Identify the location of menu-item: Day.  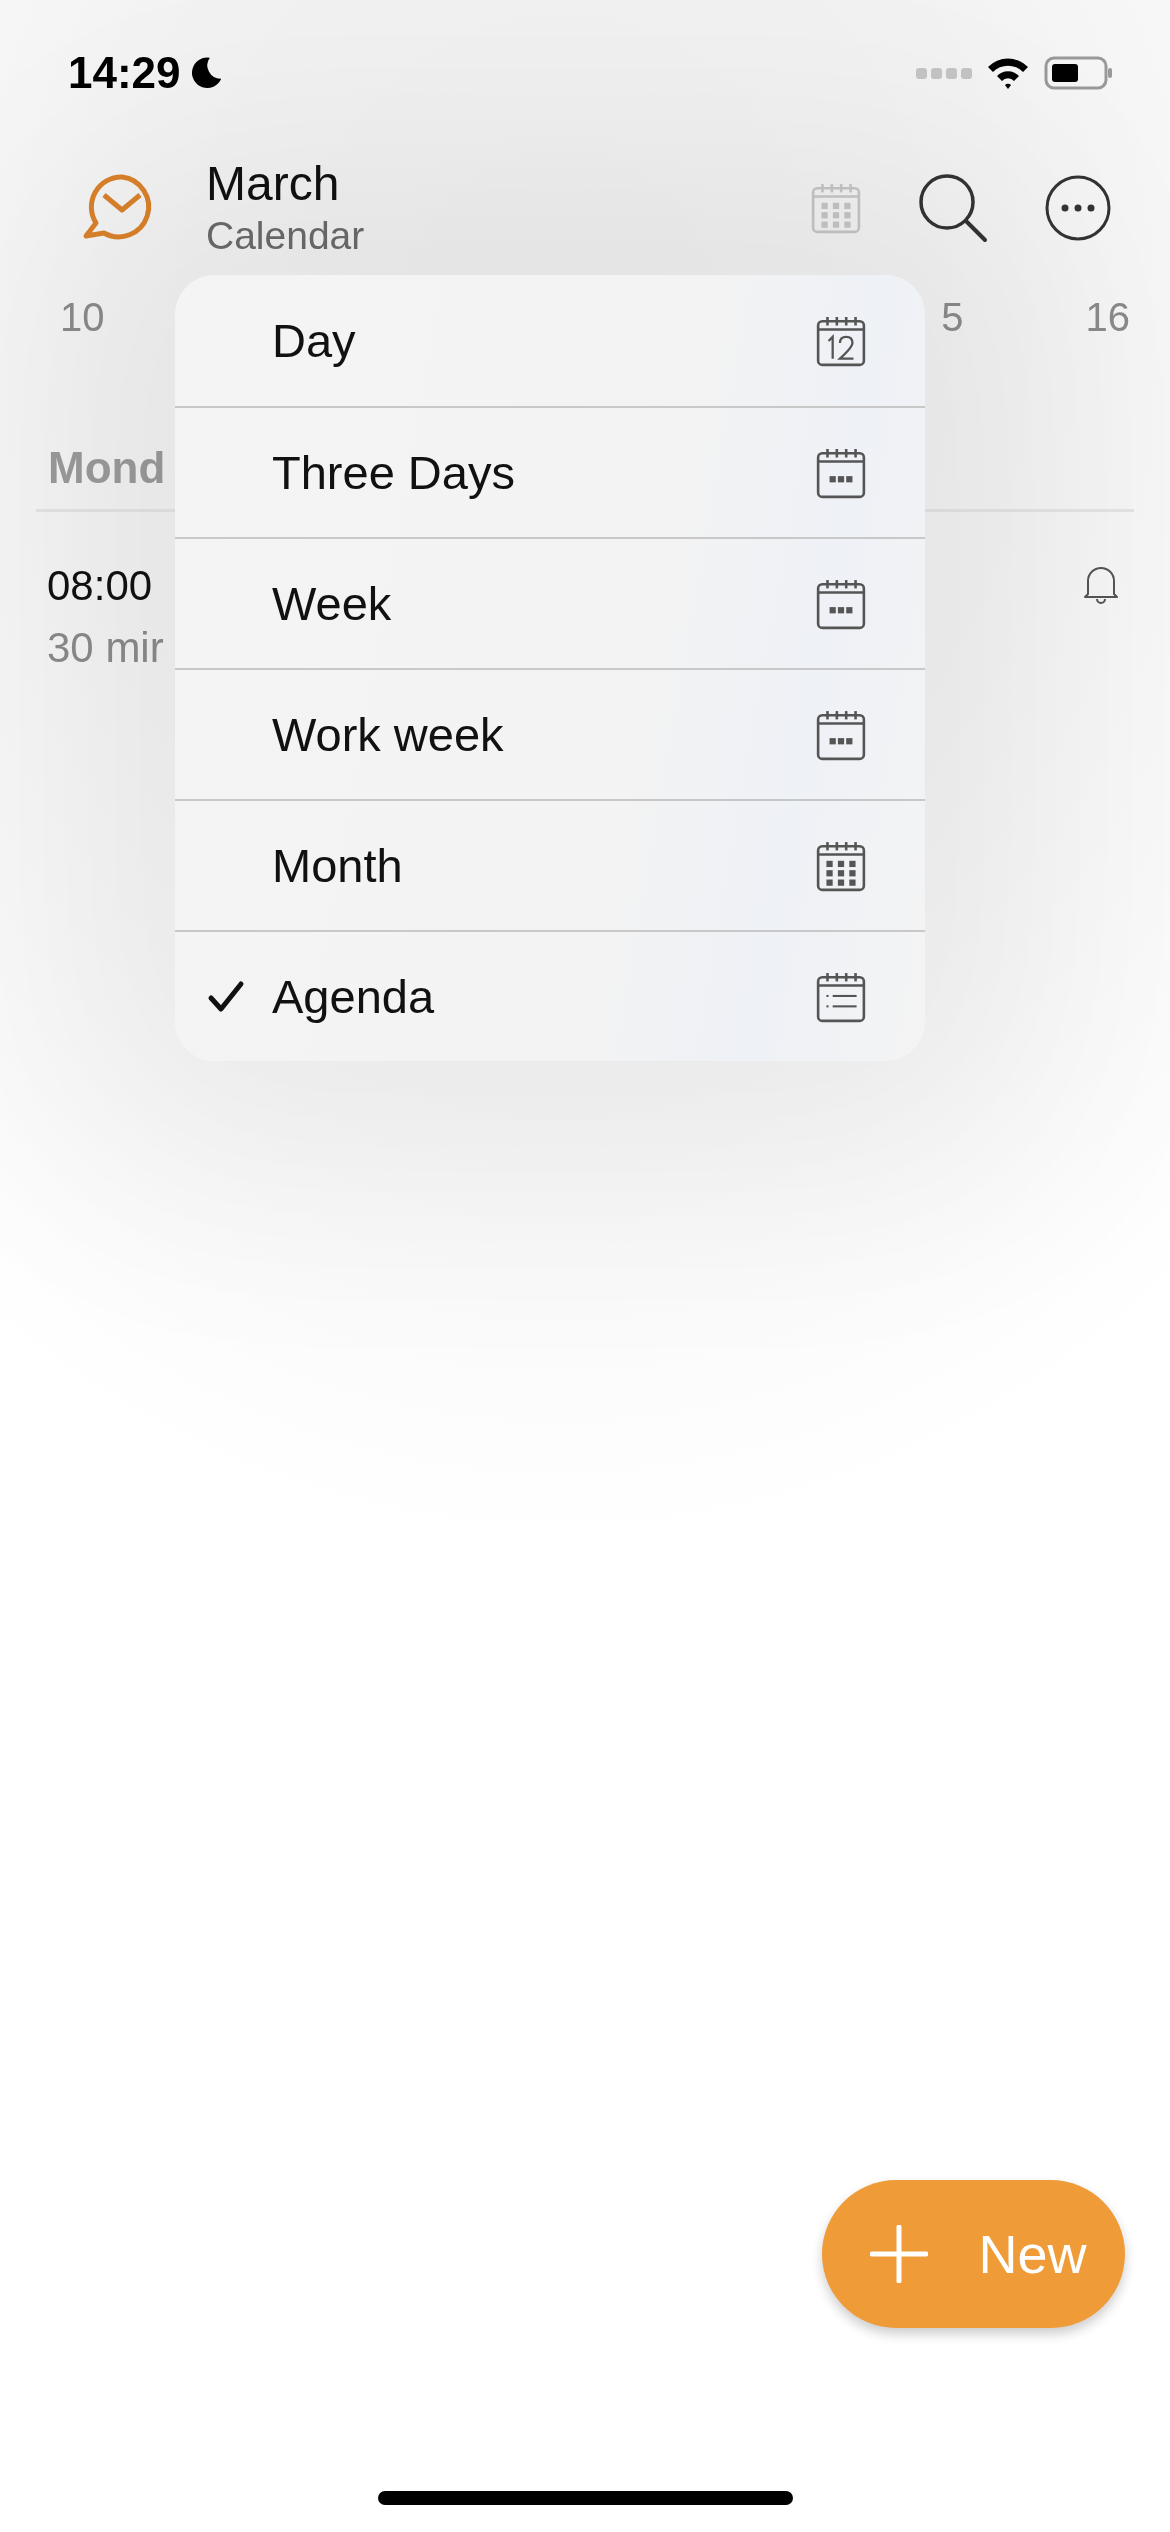
(550, 340).